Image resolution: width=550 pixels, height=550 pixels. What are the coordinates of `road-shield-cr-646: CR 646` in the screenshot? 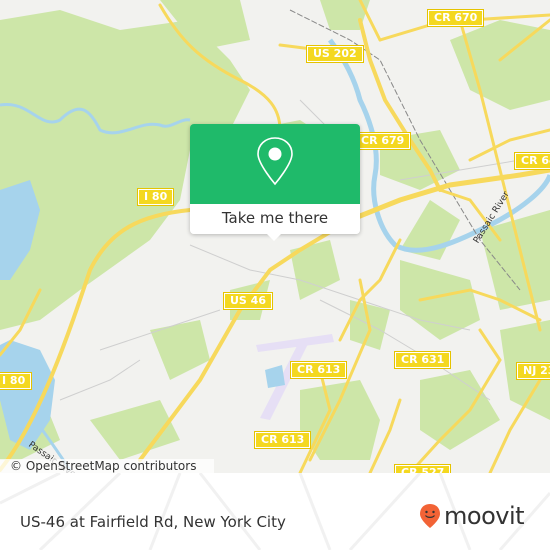 It's located at (531, 161).